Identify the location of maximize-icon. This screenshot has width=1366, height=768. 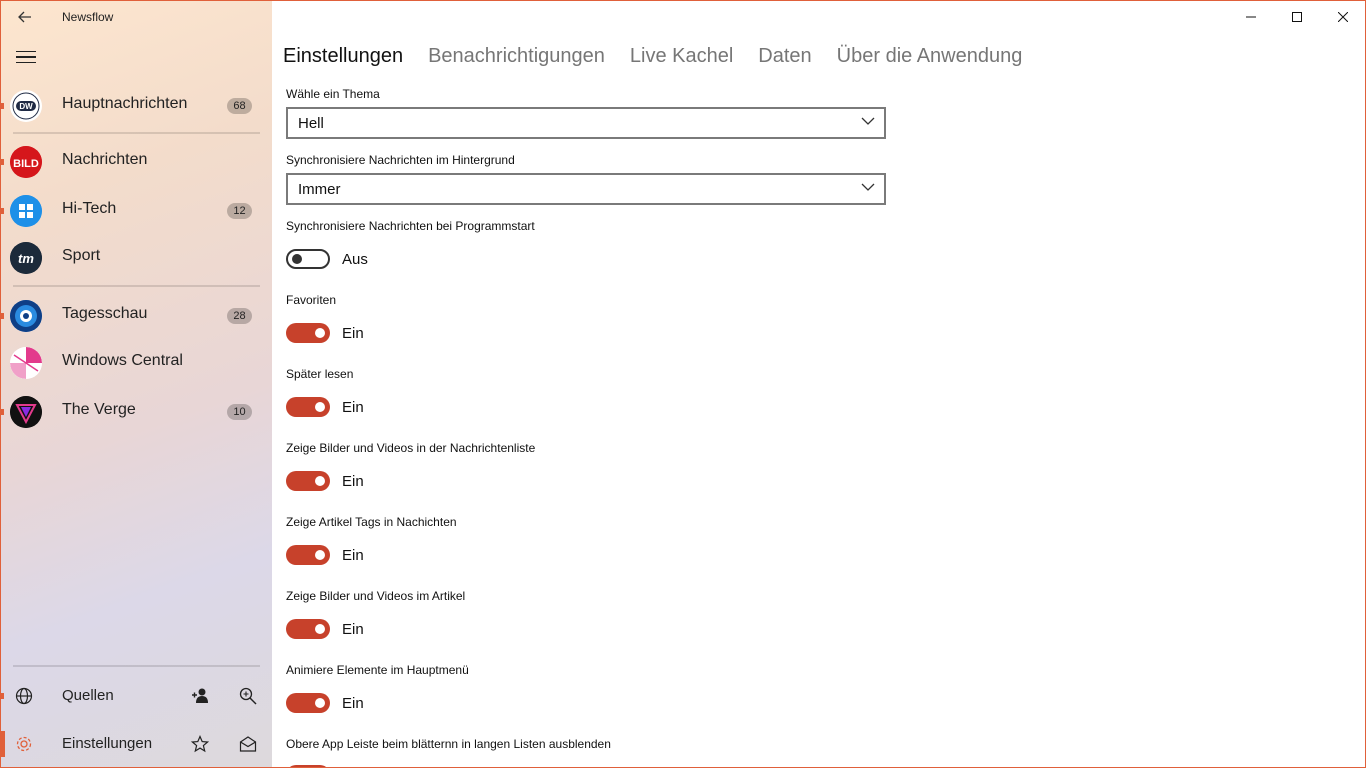
(1297, 17).